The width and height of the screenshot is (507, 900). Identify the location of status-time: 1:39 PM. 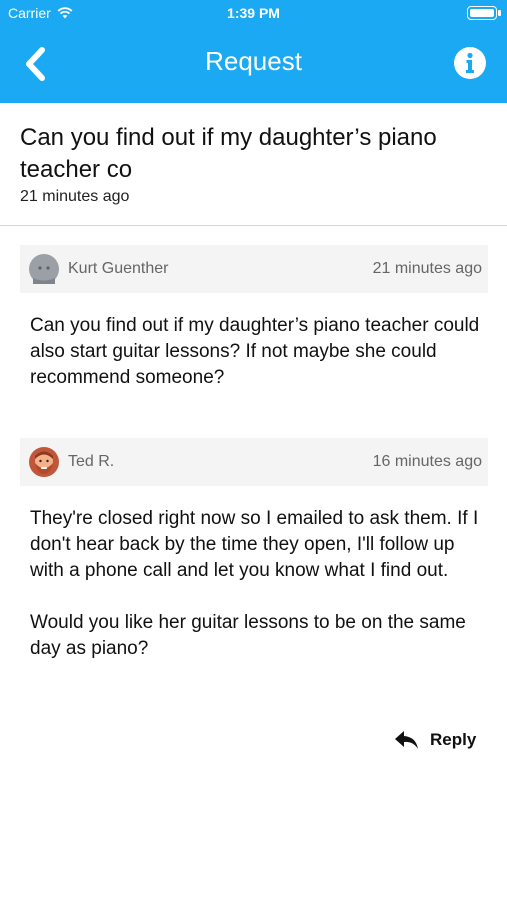
(253, 13).